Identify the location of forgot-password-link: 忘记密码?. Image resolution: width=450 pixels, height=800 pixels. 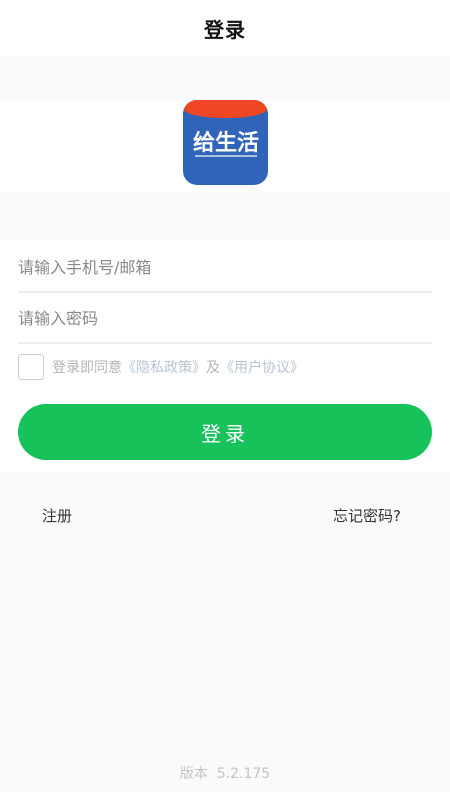
(367, 515).